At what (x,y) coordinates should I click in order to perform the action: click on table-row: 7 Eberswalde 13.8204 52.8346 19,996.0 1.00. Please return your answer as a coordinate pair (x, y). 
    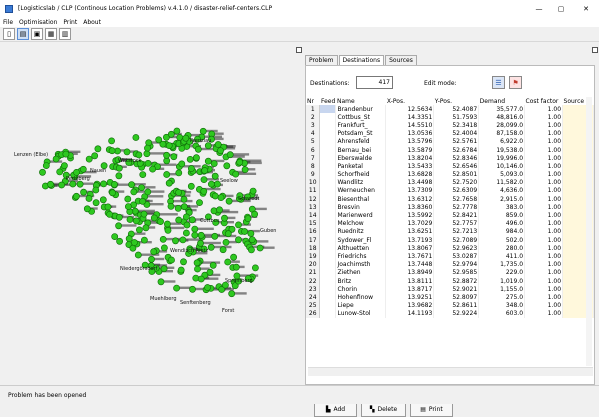
    Looking at the image, I should click on (450, 158).